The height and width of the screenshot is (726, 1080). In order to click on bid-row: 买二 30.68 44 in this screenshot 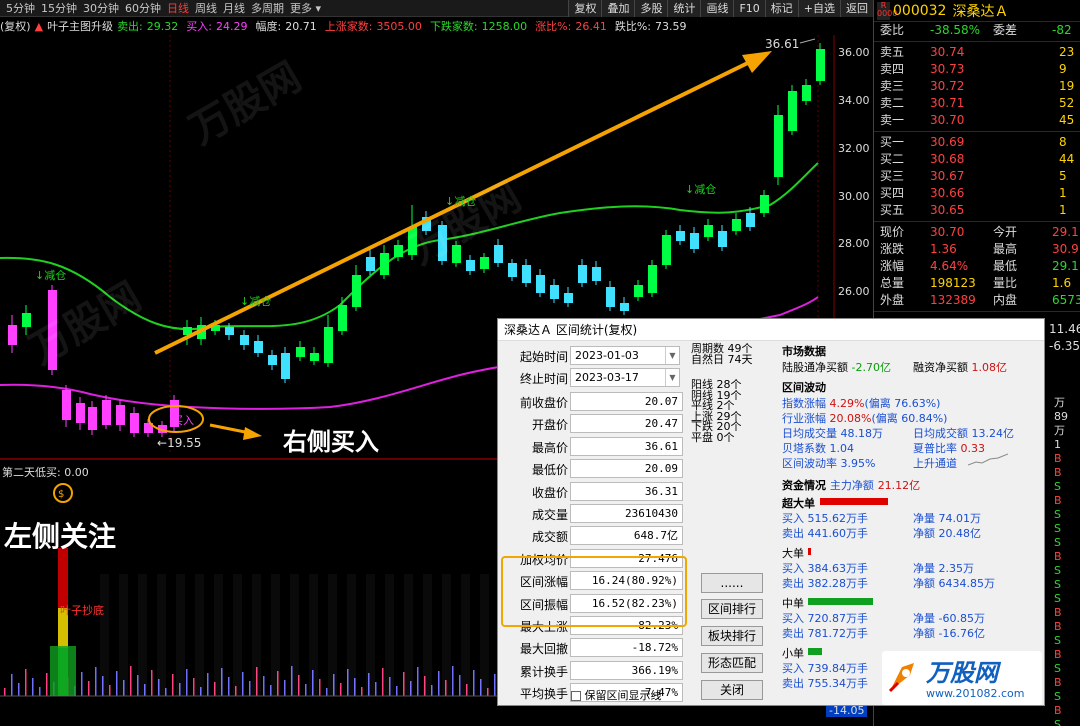, I will do `click(977, 159)`.